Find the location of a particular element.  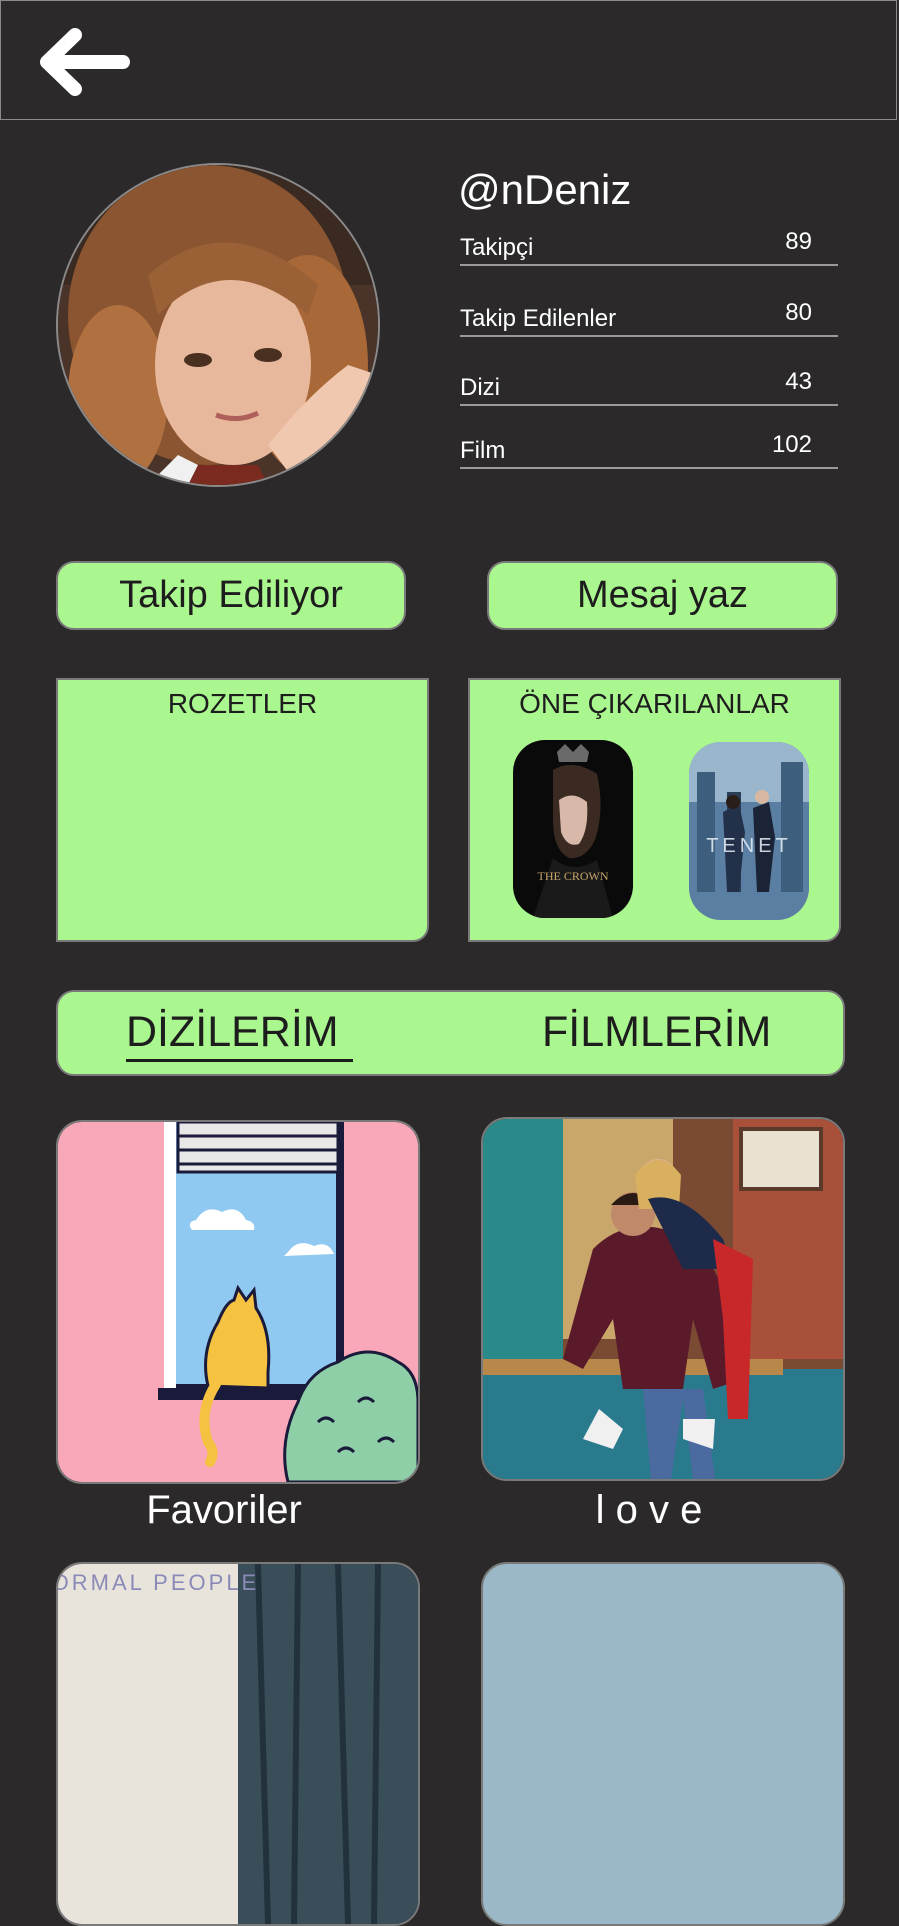

list-card-favorites is located at coordinates (238, 1302).